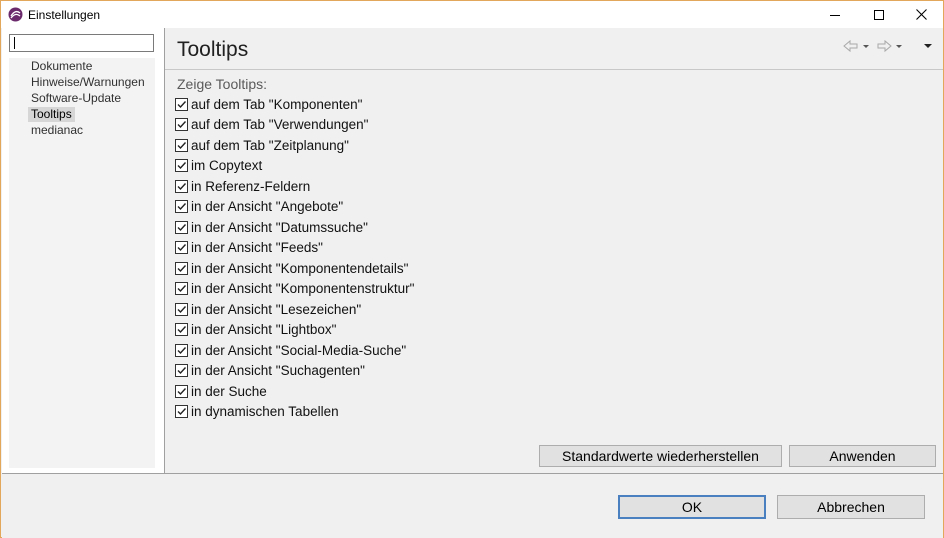 Image resolution: width=944 pixels, height=538 pixels. I want to click on window-title: Einstellungen, so click(64, 15).